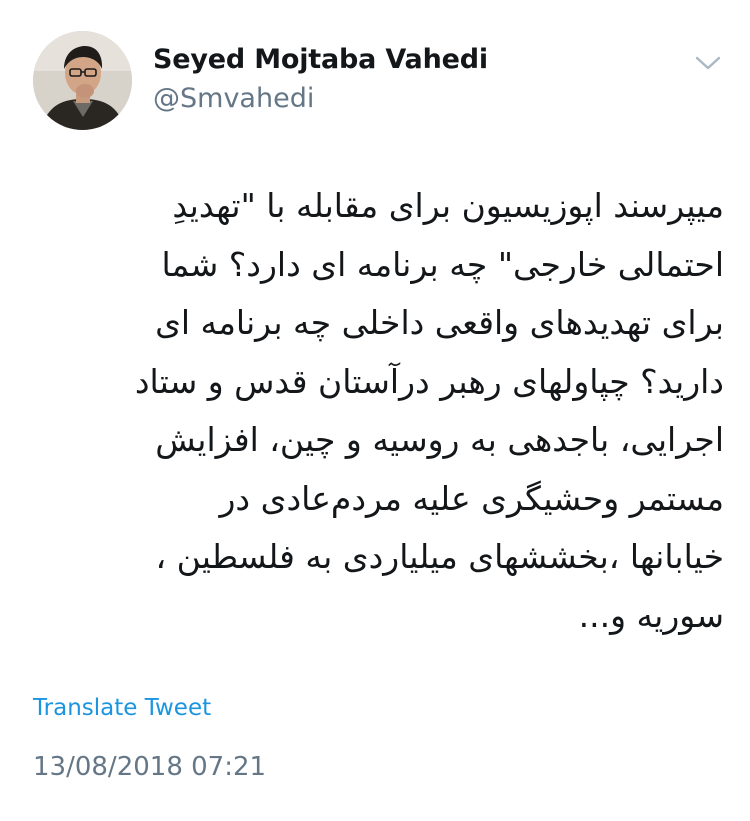 The image size is (750, 821). I want to click on tweet-text-line: برای تهدیدهای واقعی داخلی چه برنامه ای, so click(439, 322).